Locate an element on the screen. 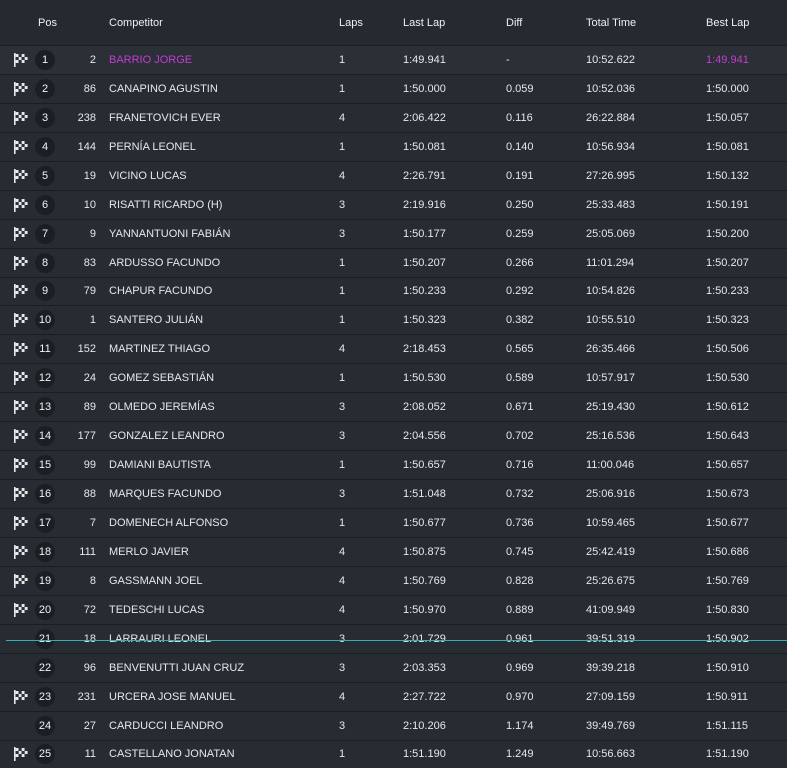 The width and height of the screenshot is (787, 768). car-number: 1 is located at coordinates (79, 320).